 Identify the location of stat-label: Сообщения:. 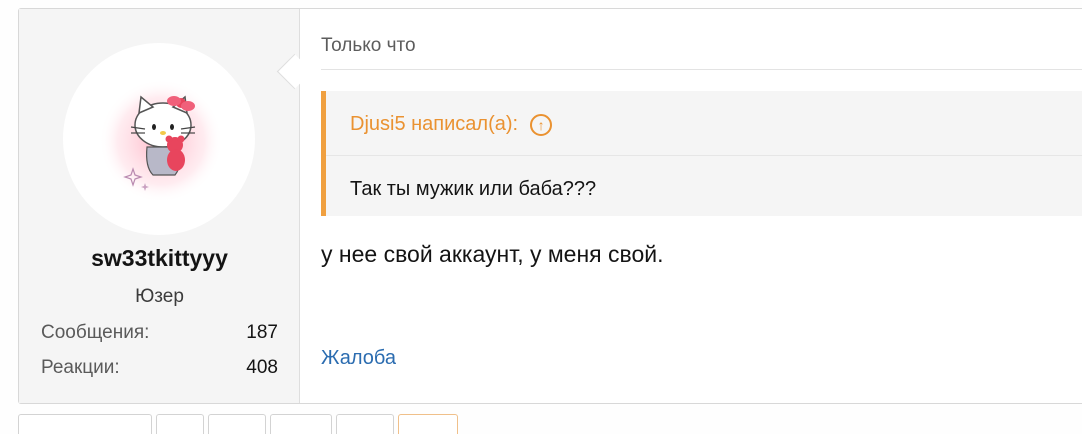
(95, 332).